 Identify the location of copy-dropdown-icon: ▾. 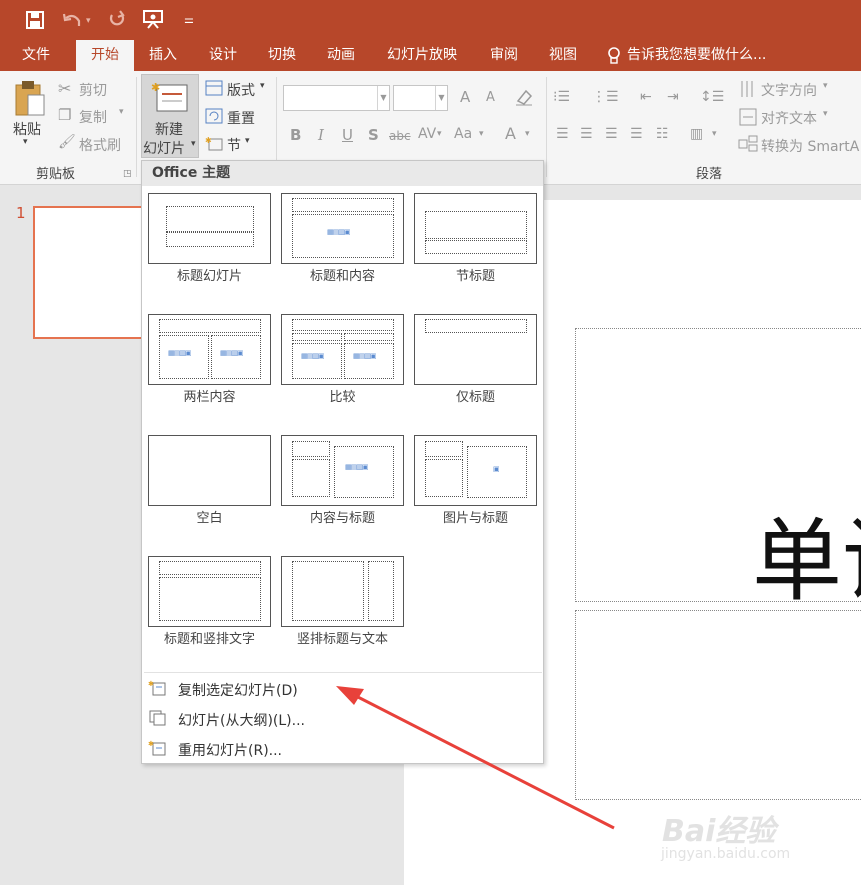
(121, 112).